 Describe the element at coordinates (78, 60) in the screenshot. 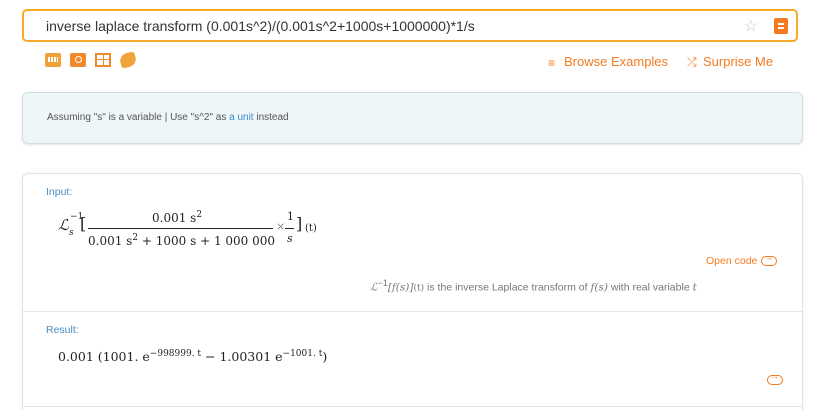

I see `camera-icon` at that location.